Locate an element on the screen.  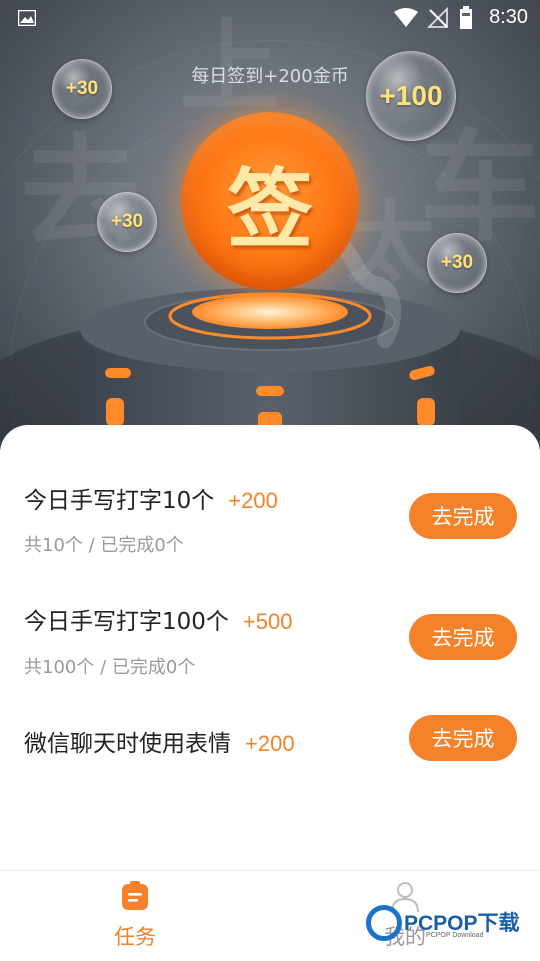
task-item: 今日手写打字100个 +500 is located at coordinates (158, 619).